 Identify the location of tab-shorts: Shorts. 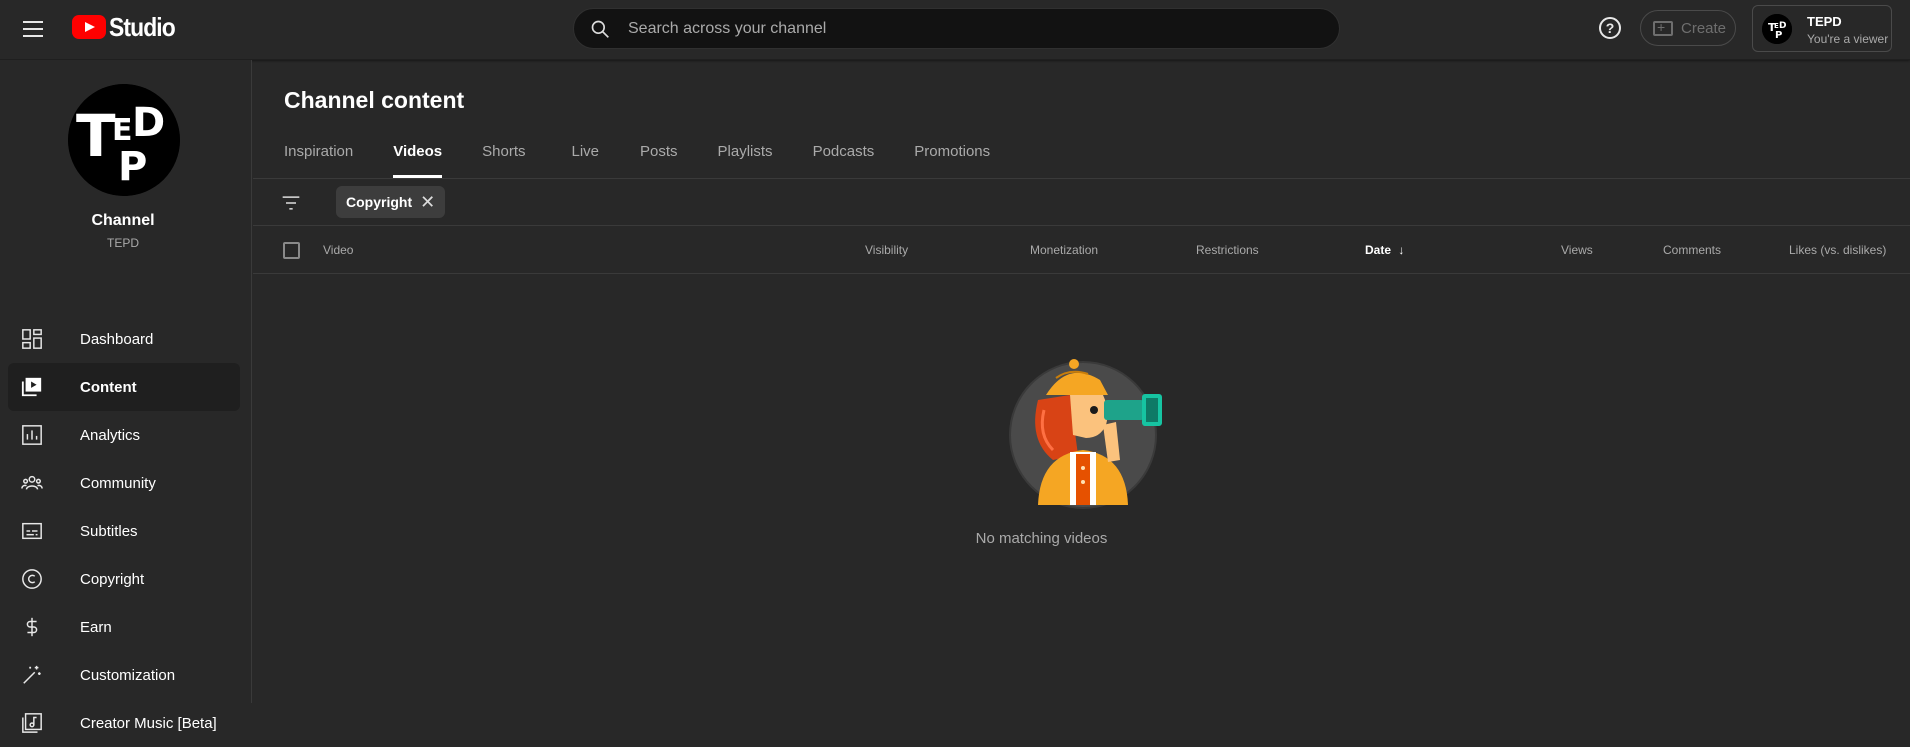
(503, 158).